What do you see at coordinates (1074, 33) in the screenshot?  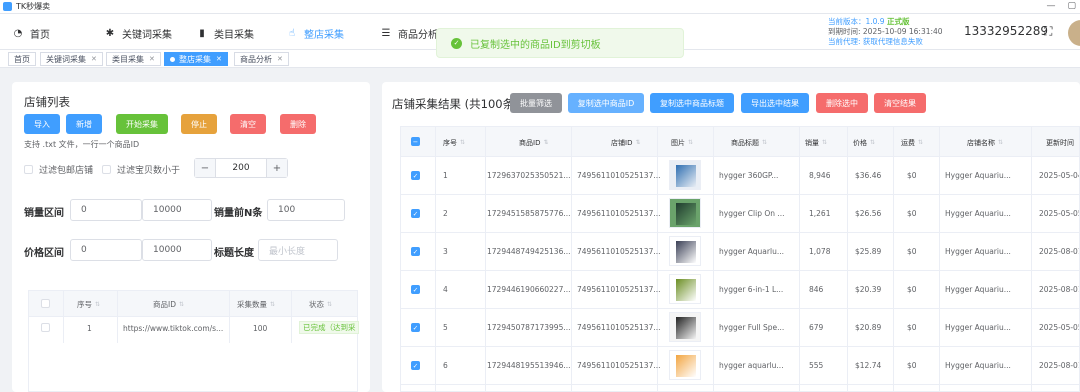 I see `avatar` at bounding box center [1074, 33].